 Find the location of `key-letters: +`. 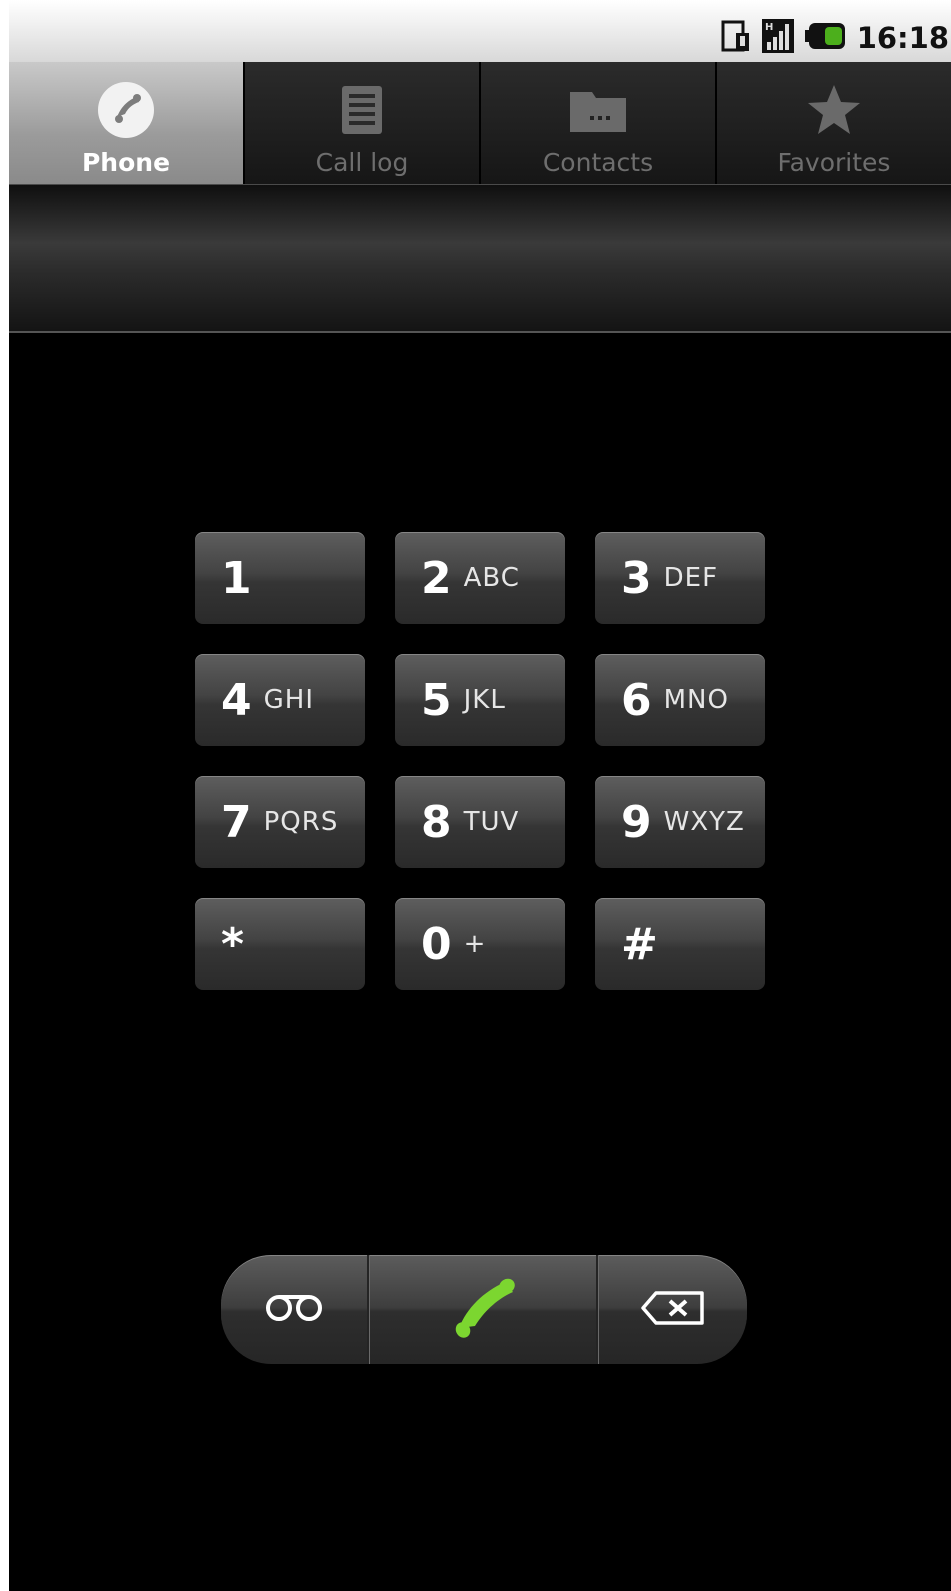

key-letters: + is located at coordinates (475, 944).